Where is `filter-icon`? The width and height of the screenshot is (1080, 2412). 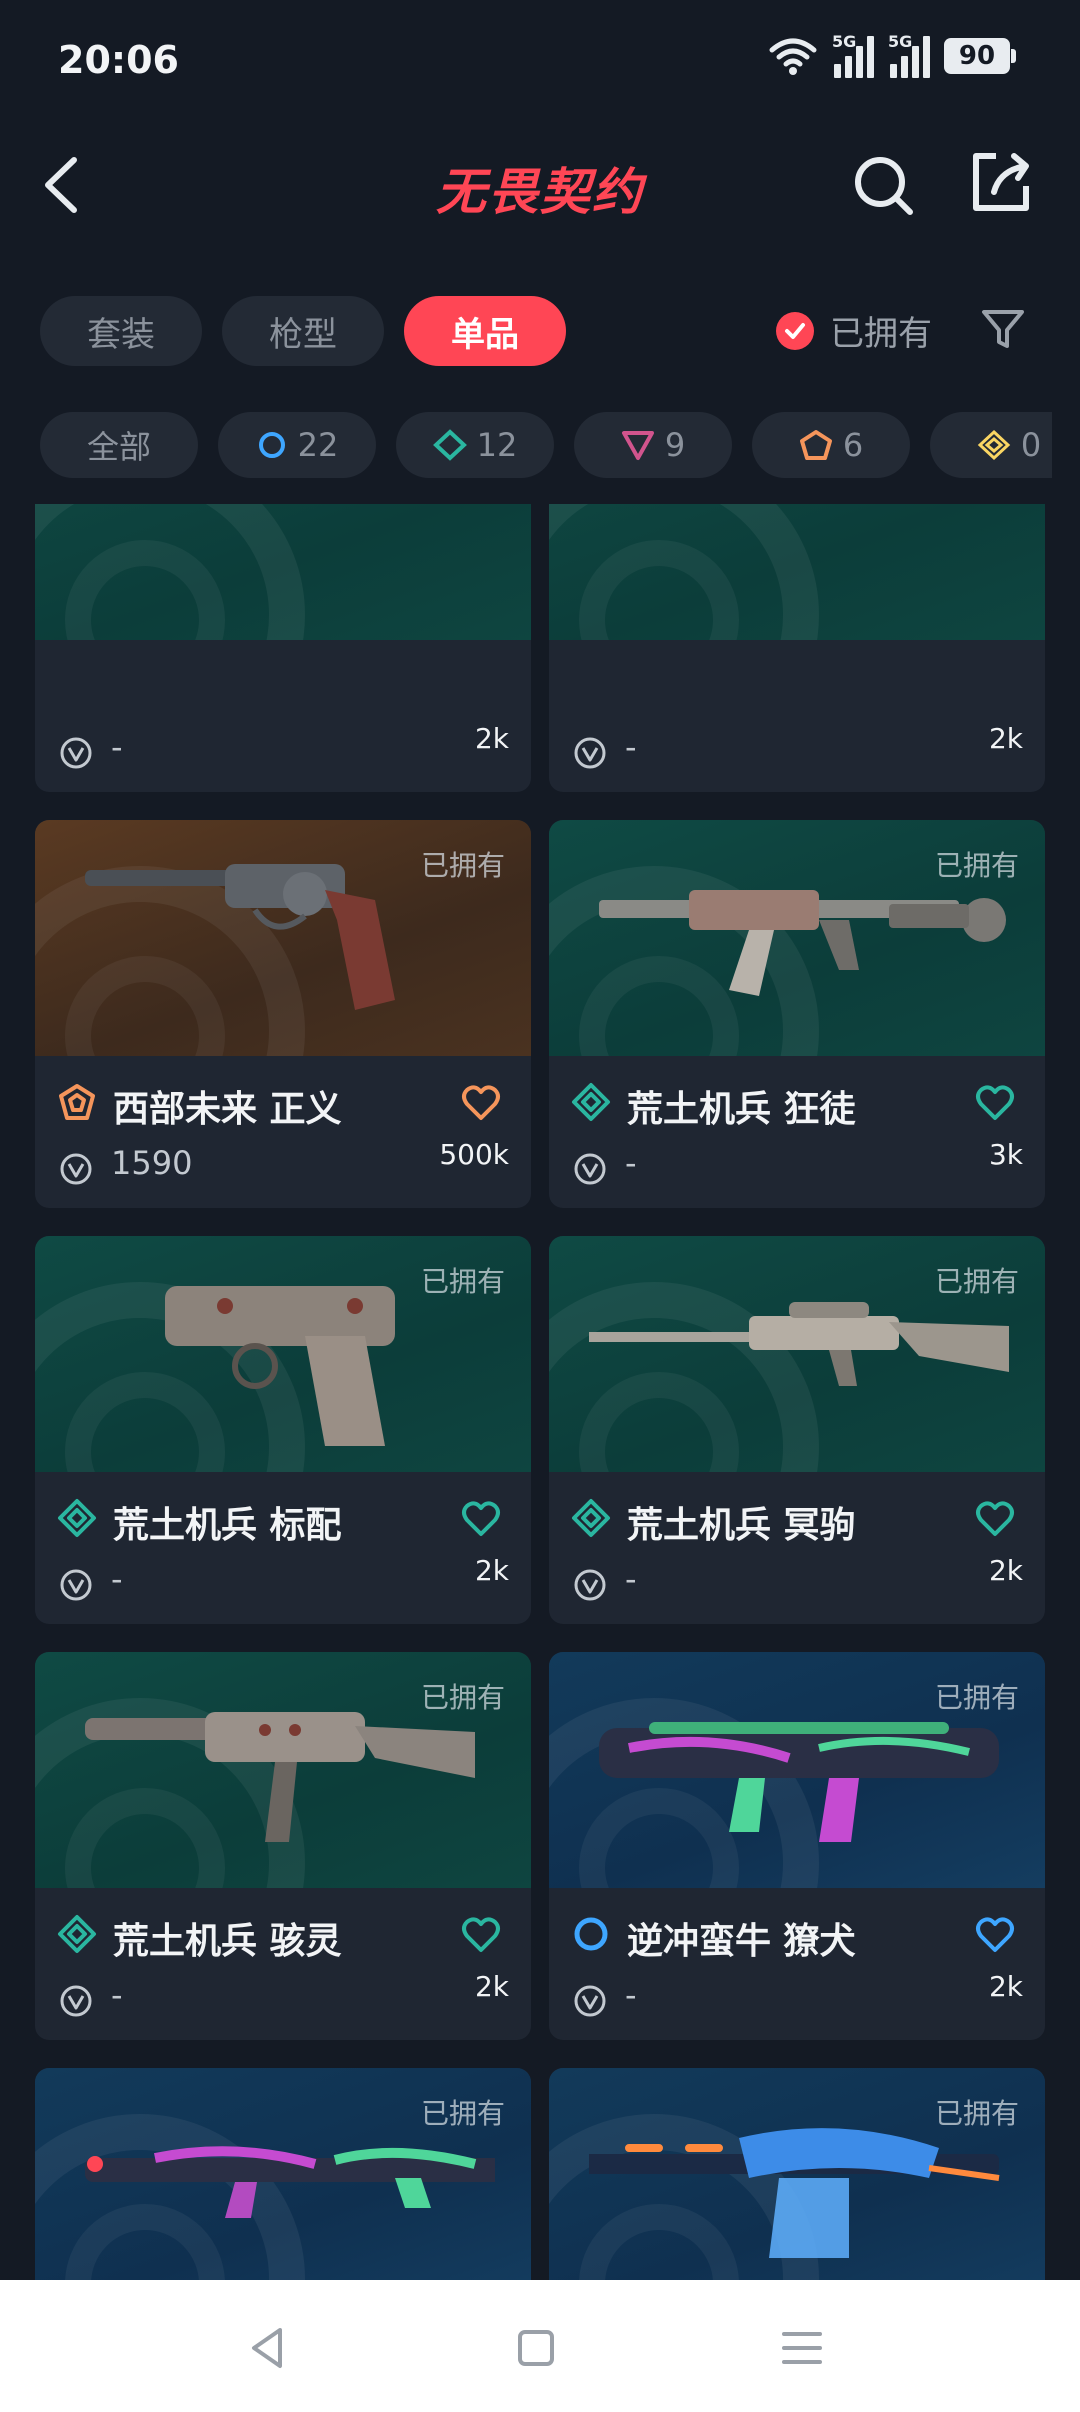 filter-icon is located at coordinates (1003, 329).